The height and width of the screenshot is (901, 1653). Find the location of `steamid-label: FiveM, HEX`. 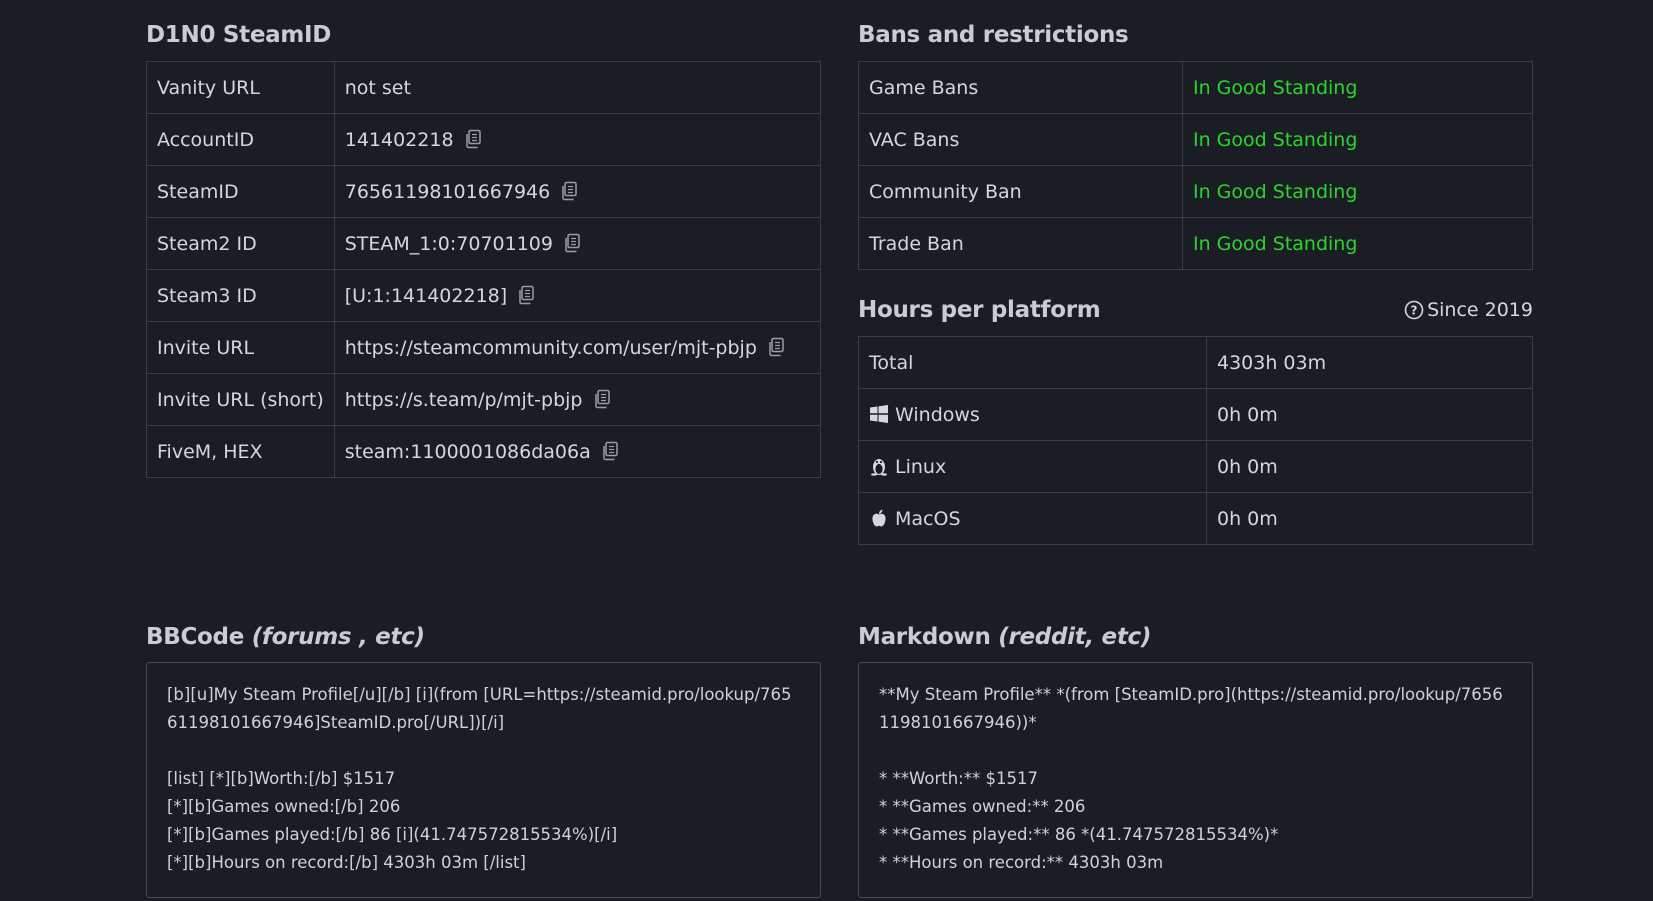

steamid-label: FiveM, HEX is located at coordinates (240, 451).